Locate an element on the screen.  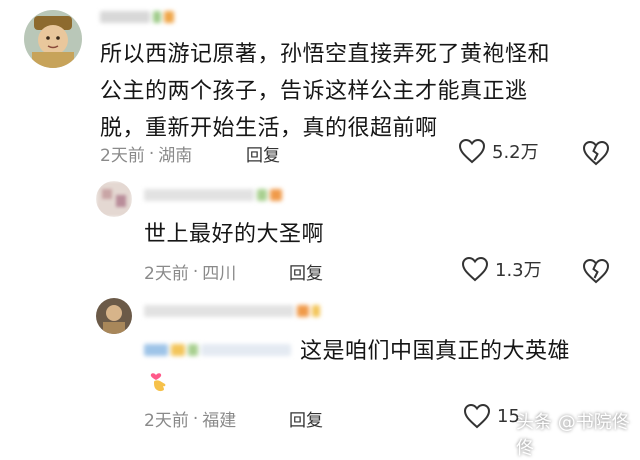
heart-hand-emoji is located at coordinates (159, 380).